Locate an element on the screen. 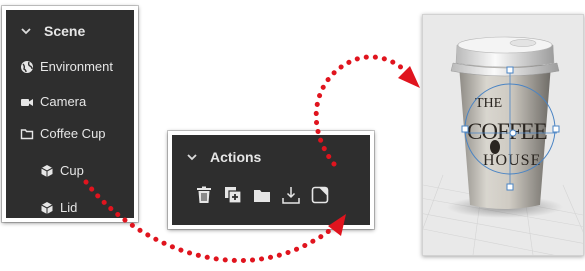  arrow-head-actions is located at coordinates (337, 225).